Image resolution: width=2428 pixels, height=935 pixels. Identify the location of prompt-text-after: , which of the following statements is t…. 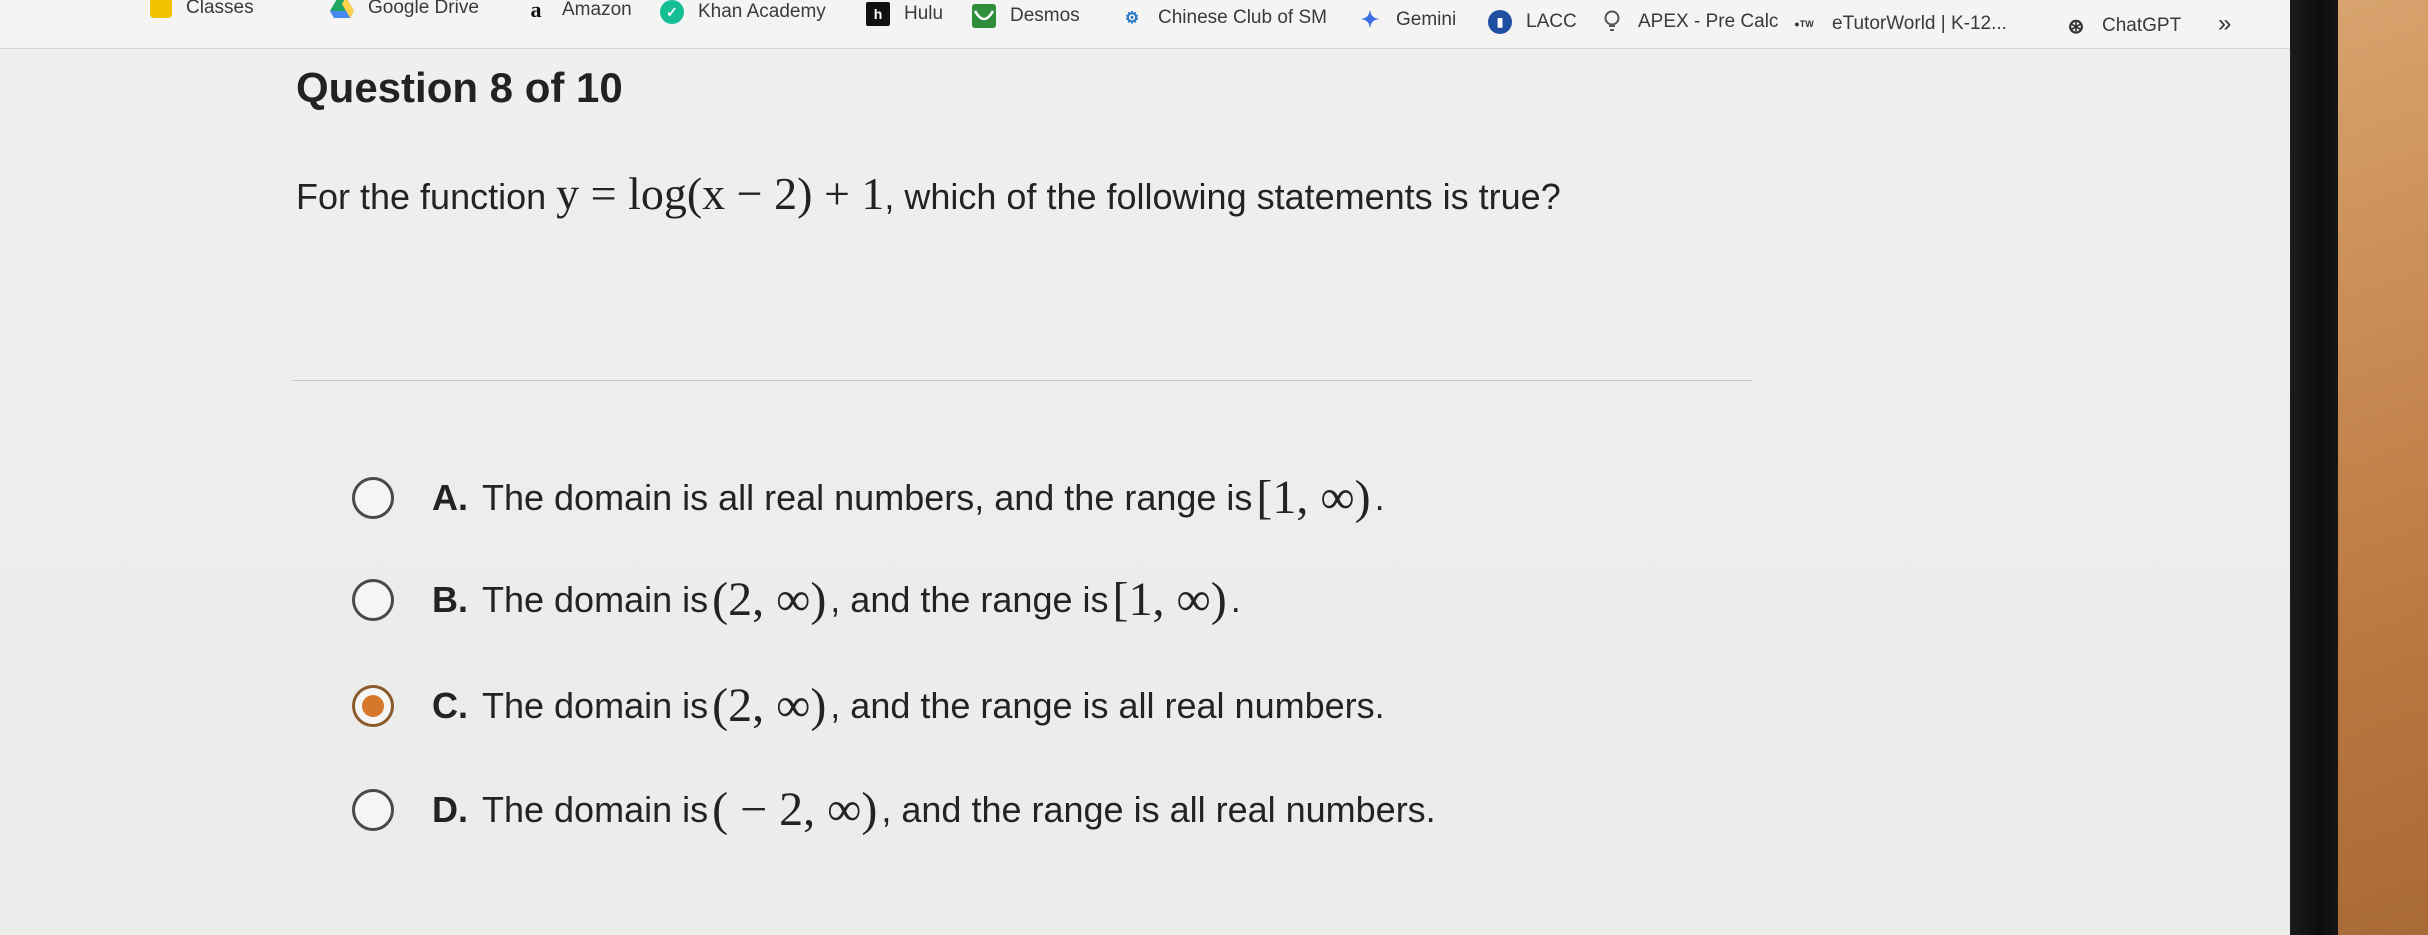
(1222, 196).